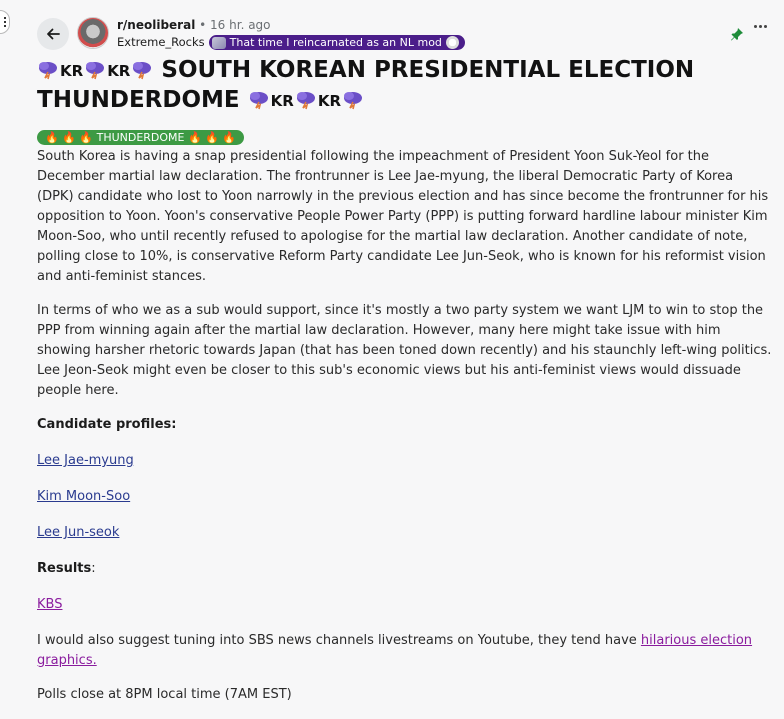 The width and height of the screenshot is (784, 719). I want to click on post-time: 16 hr. ago, so click(240, 25).